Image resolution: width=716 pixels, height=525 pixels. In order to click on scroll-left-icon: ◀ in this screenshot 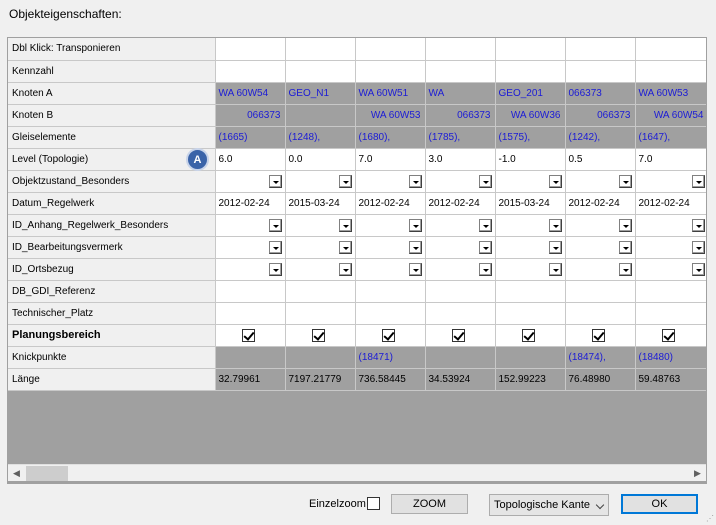, I will do `click(16, 473)`.